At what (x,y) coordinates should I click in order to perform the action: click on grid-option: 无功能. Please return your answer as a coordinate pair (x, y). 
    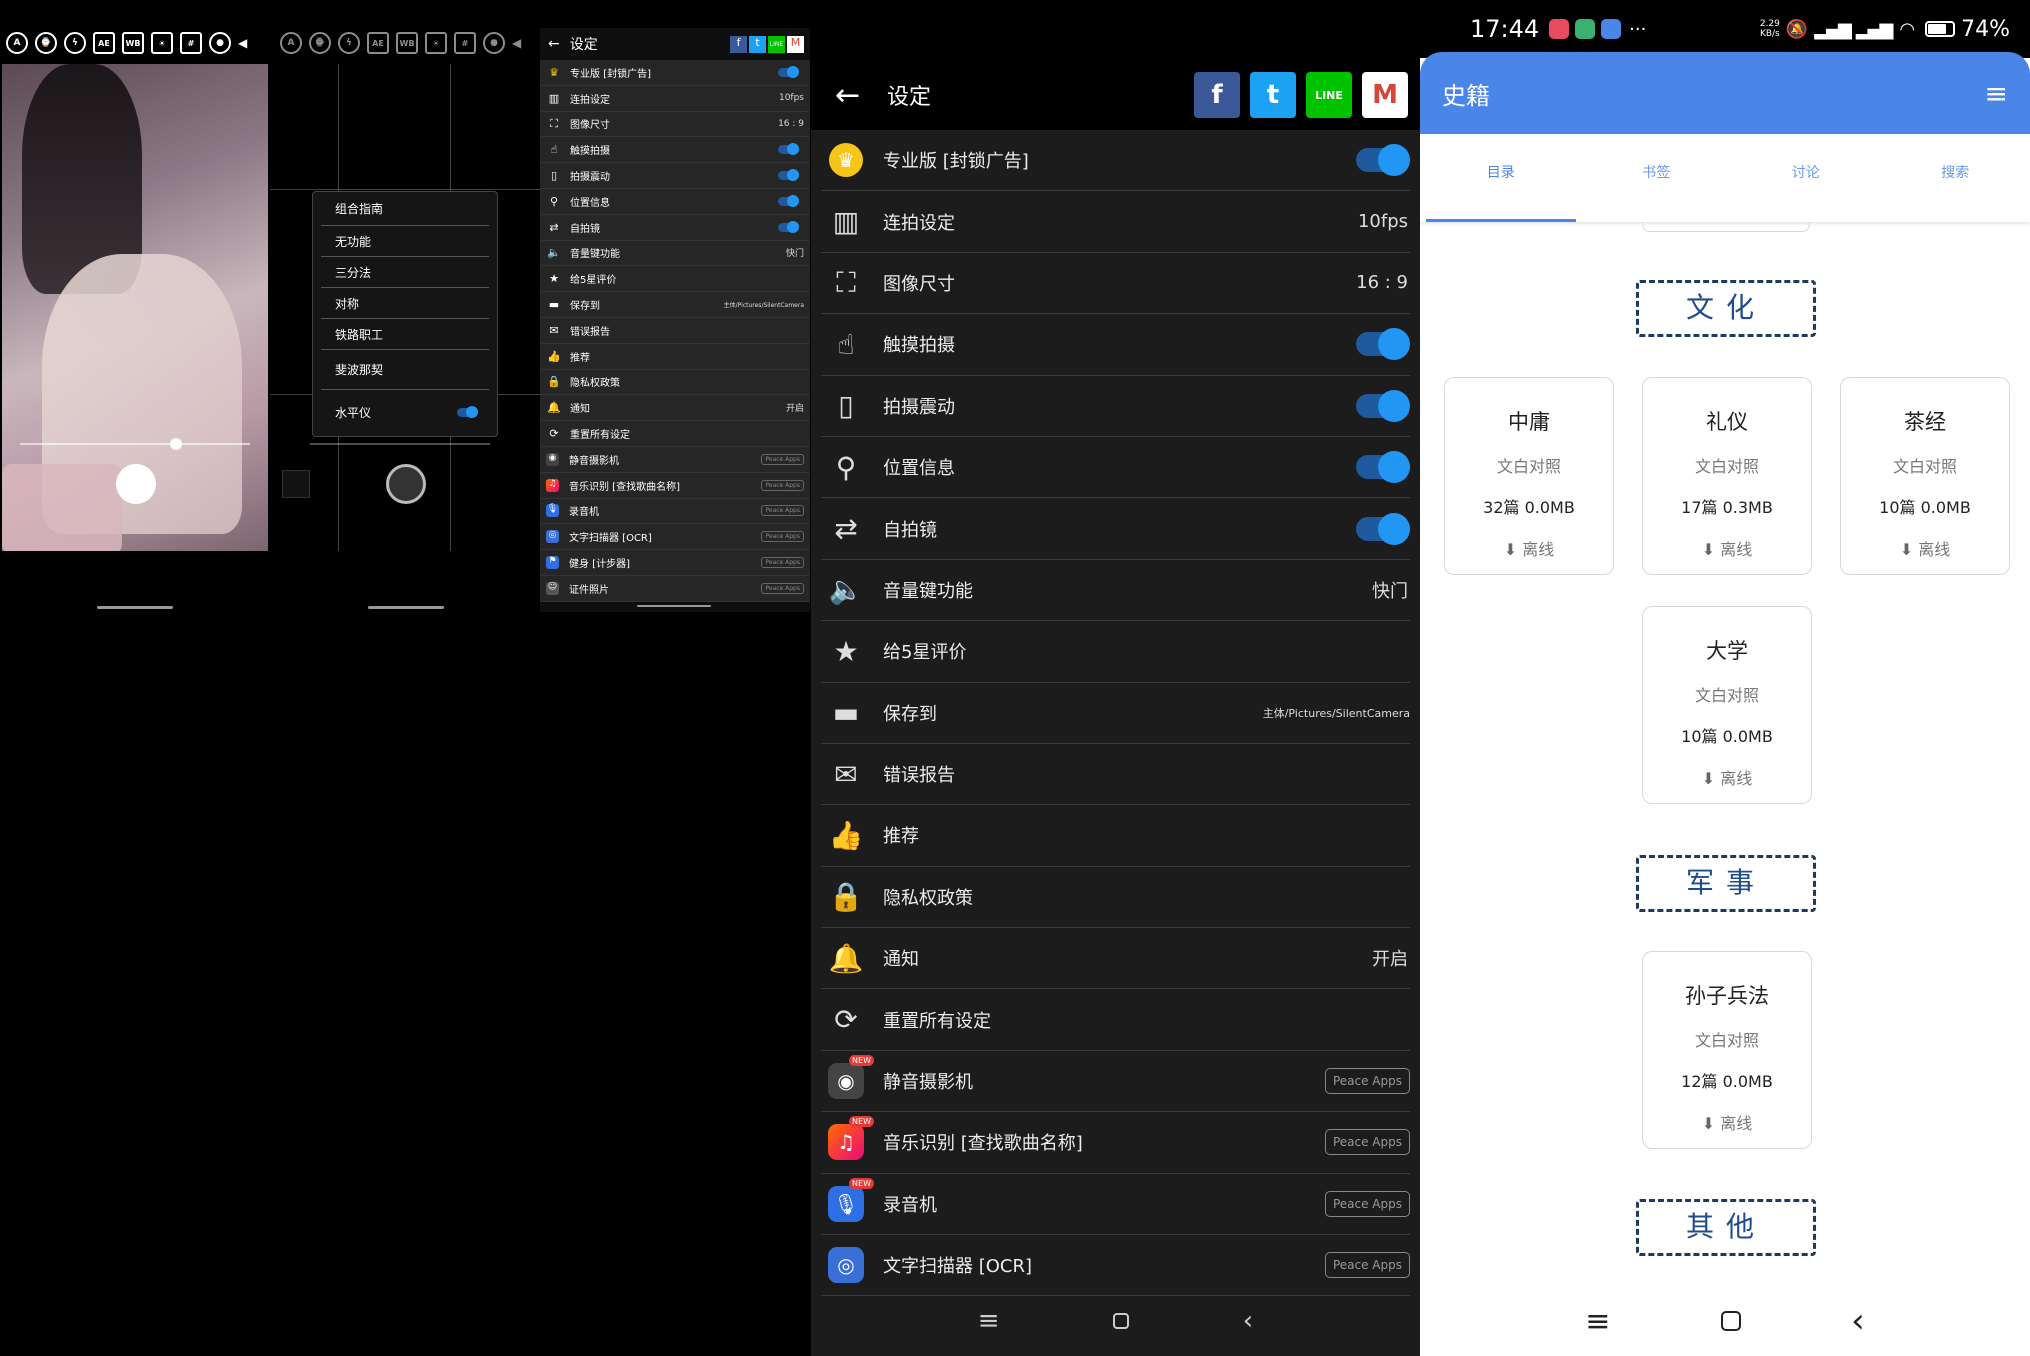
    Looking at the image, I should click on (405, 241).